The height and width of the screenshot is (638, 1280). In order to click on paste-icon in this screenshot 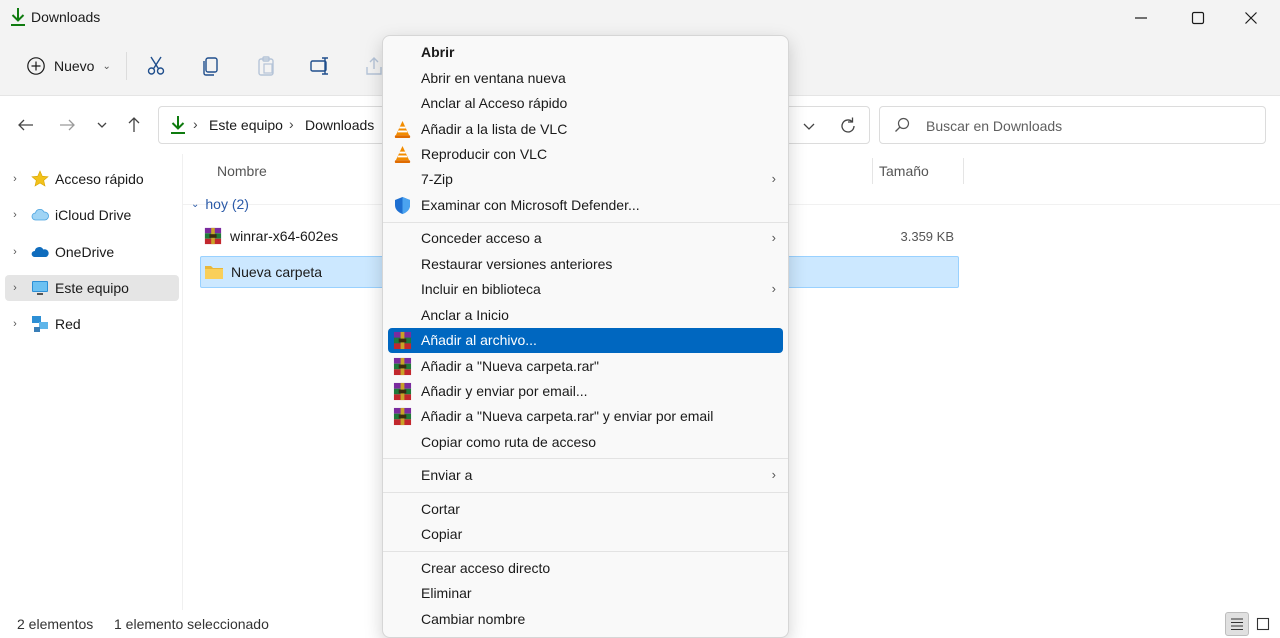, I will do `click(266, 66)`.